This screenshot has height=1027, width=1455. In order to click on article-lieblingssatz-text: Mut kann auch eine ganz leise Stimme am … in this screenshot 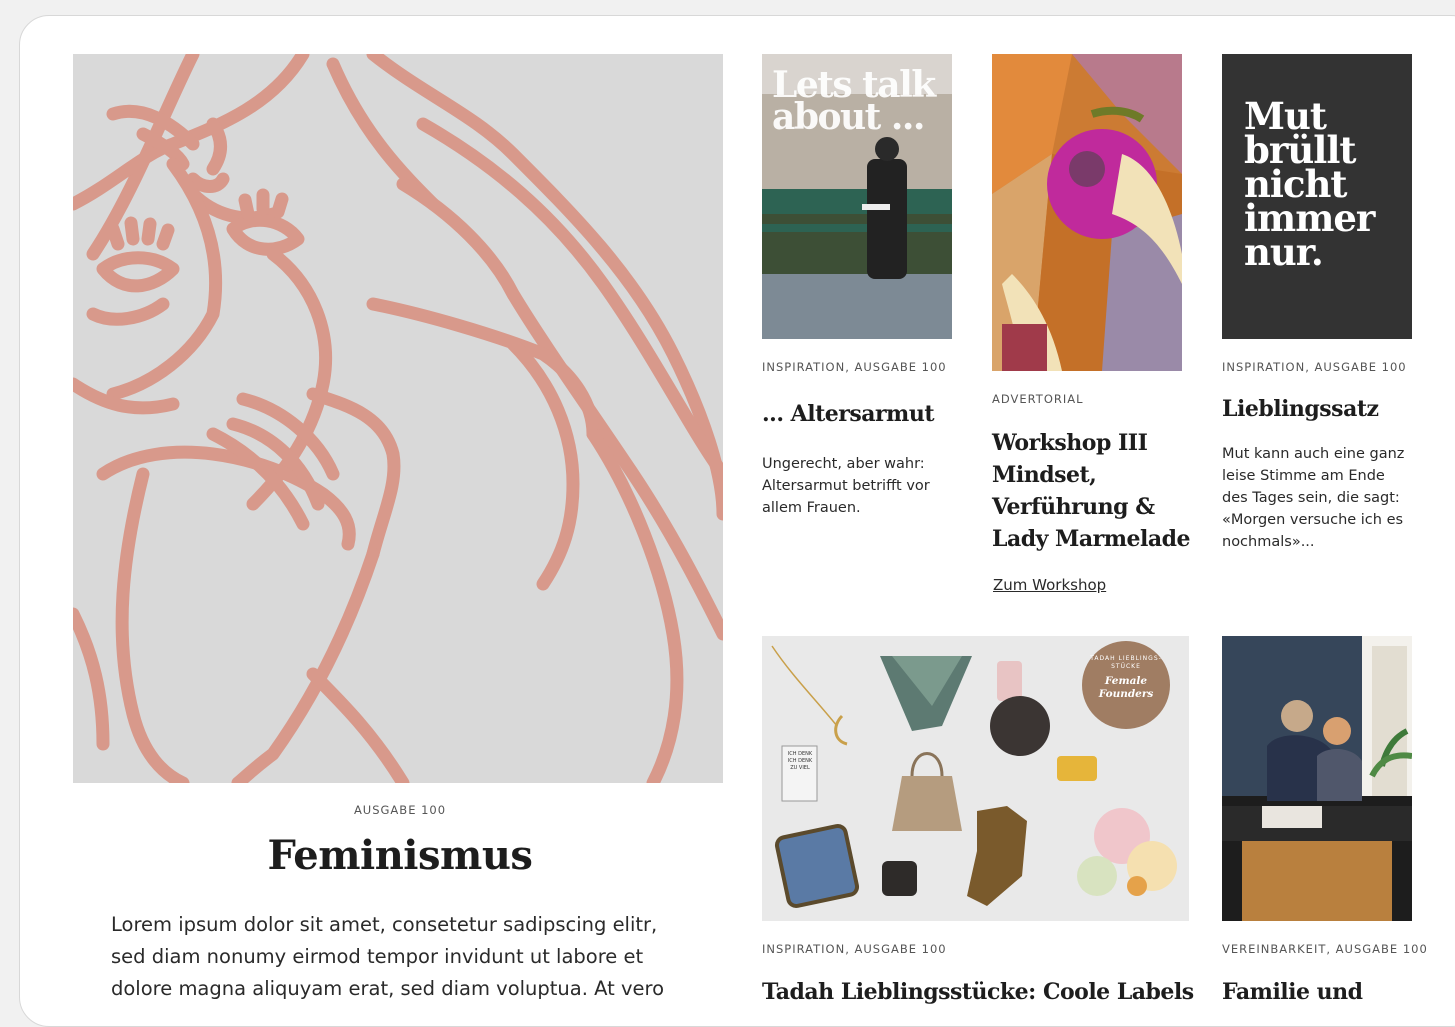, I will do `click(1313, 498)`.